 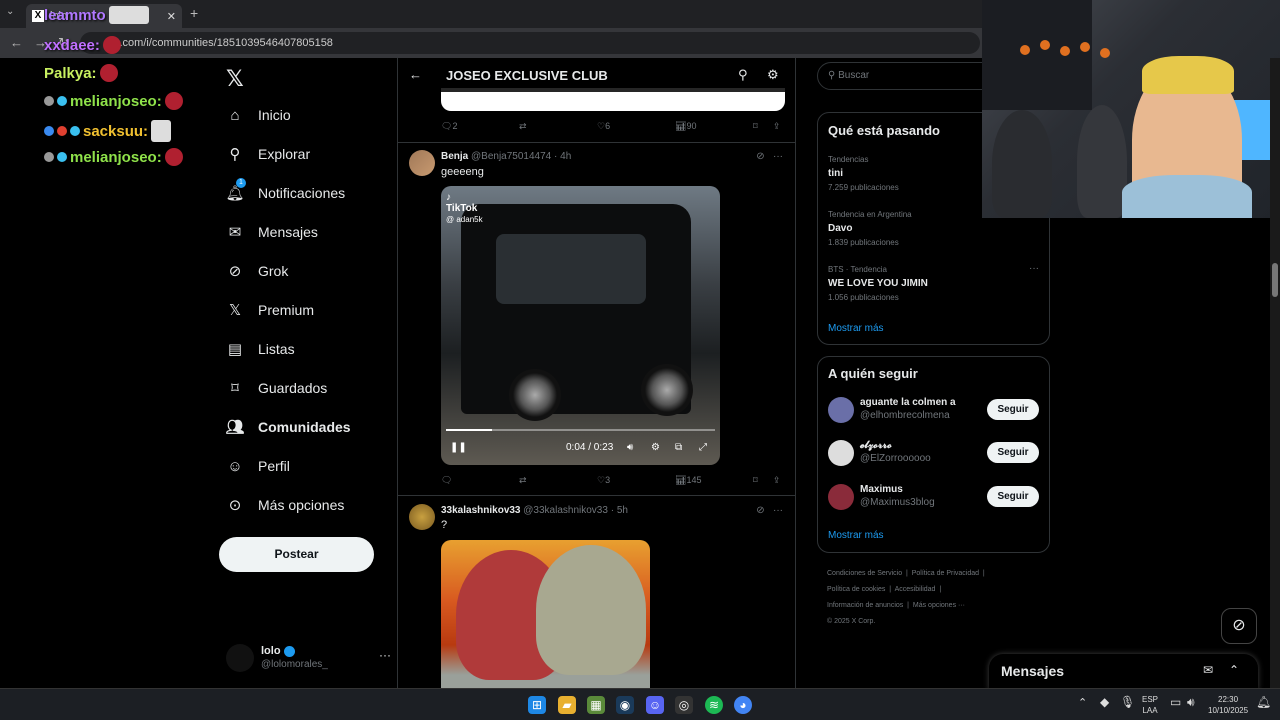 I want to click on tab-list-icon: ⌄, so click(x=10, y=11).